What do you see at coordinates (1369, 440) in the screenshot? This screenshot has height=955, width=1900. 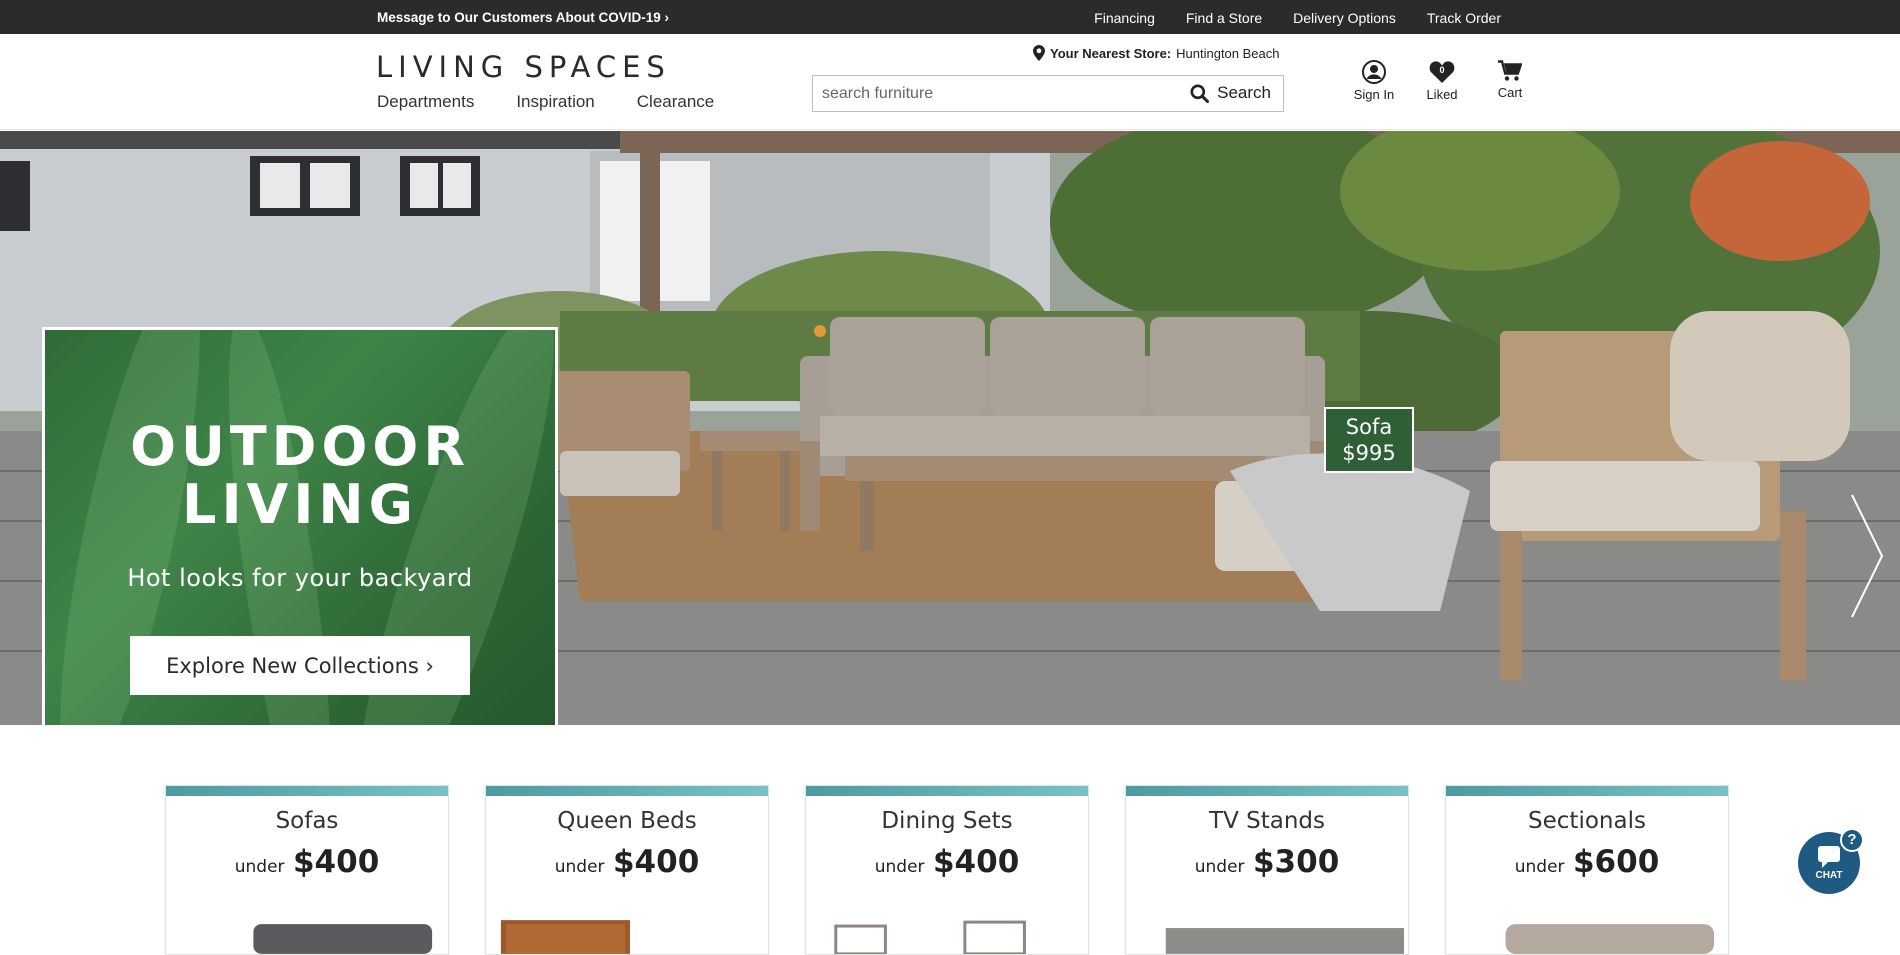 I see `sofa-price-tag: Sofa $995` at bounding box center [1369, 440].